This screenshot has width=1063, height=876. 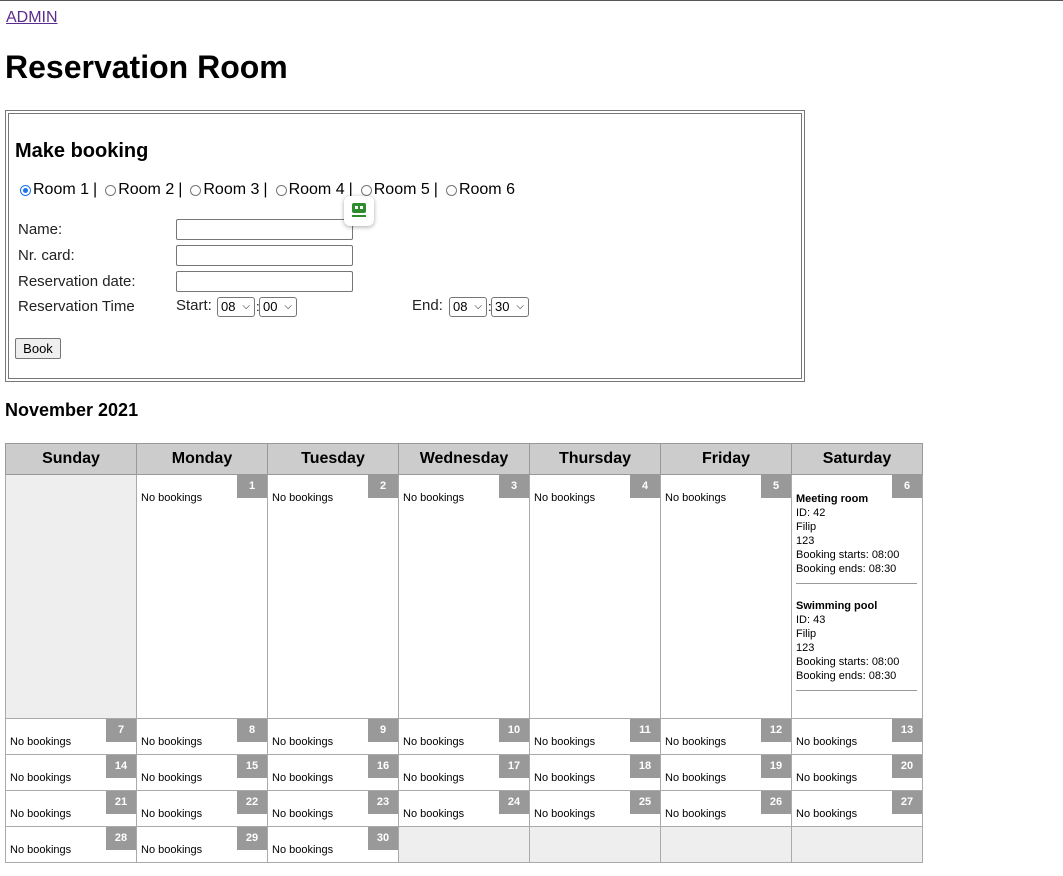 I want to click on calendar-day-cell: No bookings 26, so click(x=726, y=808).